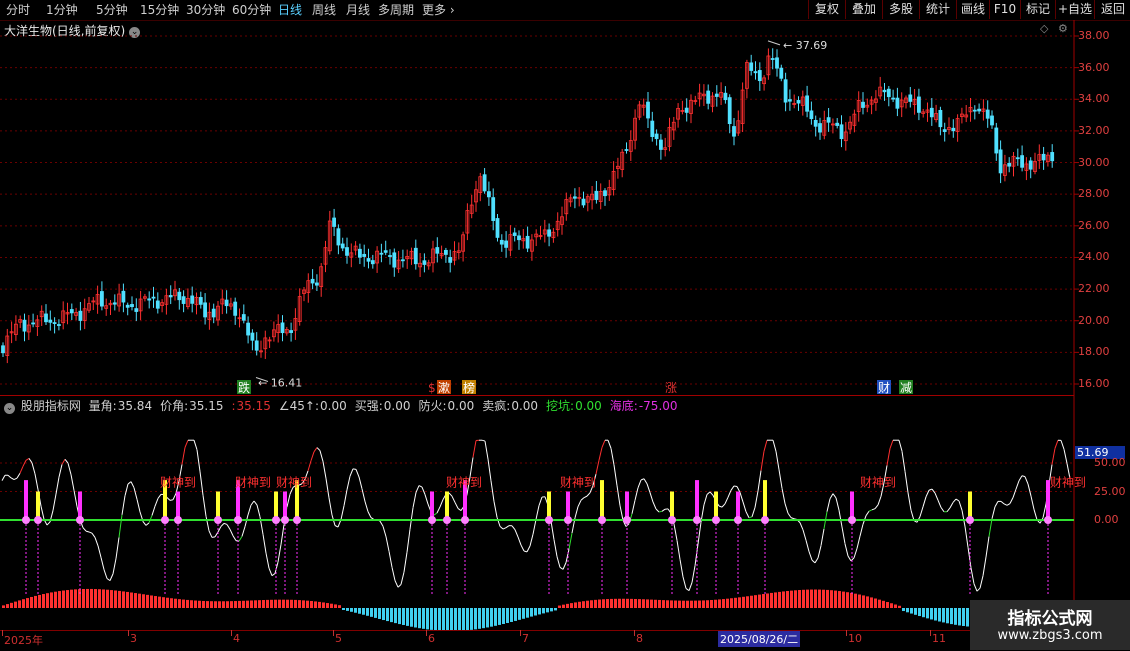 The image size is (1130, 651). I want to click on signal-bar, so click(568, 506).